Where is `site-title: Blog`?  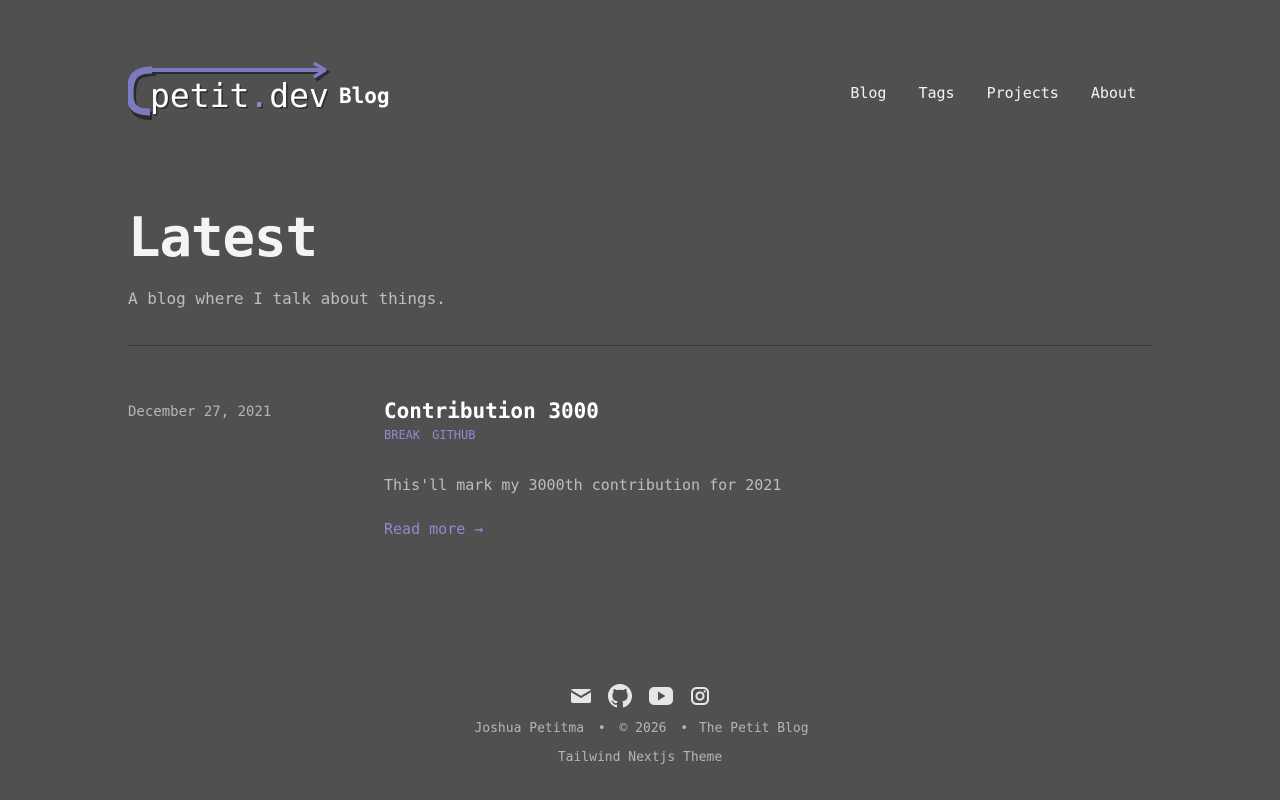 site-title: Blog is located at coordinates (364, 96).